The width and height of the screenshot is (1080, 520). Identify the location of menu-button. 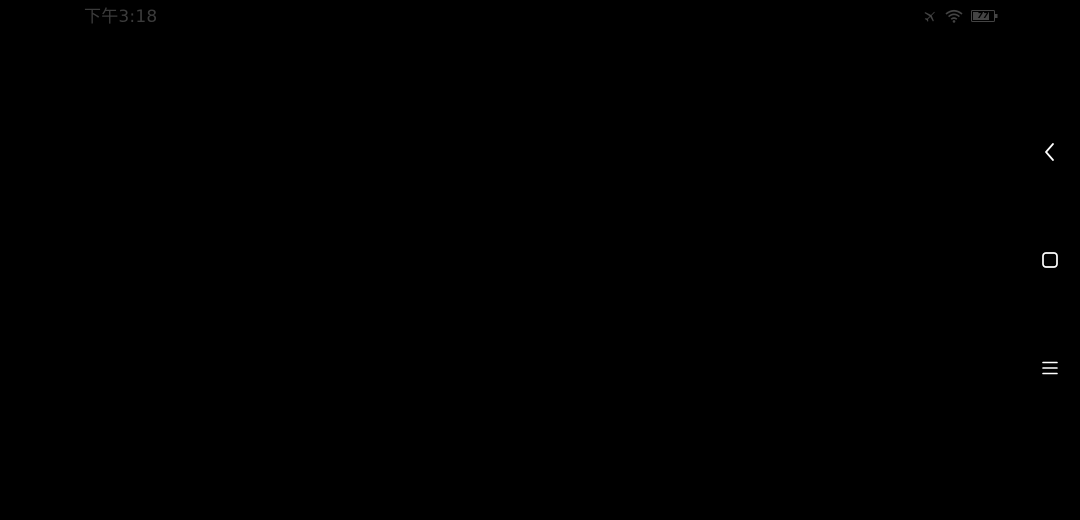
(1050, 368).